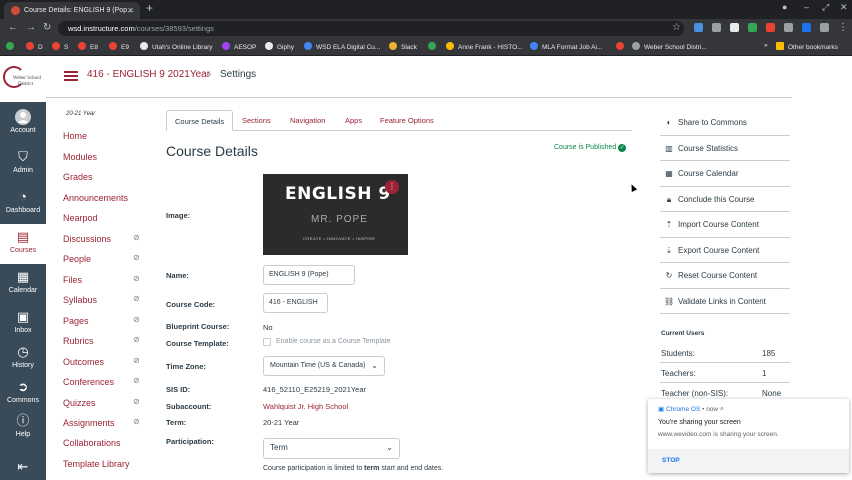  Describe the element at coordinates (295, 303) in the screenshot. I see `course-code-input: 416 - ENGLISH` at that location.